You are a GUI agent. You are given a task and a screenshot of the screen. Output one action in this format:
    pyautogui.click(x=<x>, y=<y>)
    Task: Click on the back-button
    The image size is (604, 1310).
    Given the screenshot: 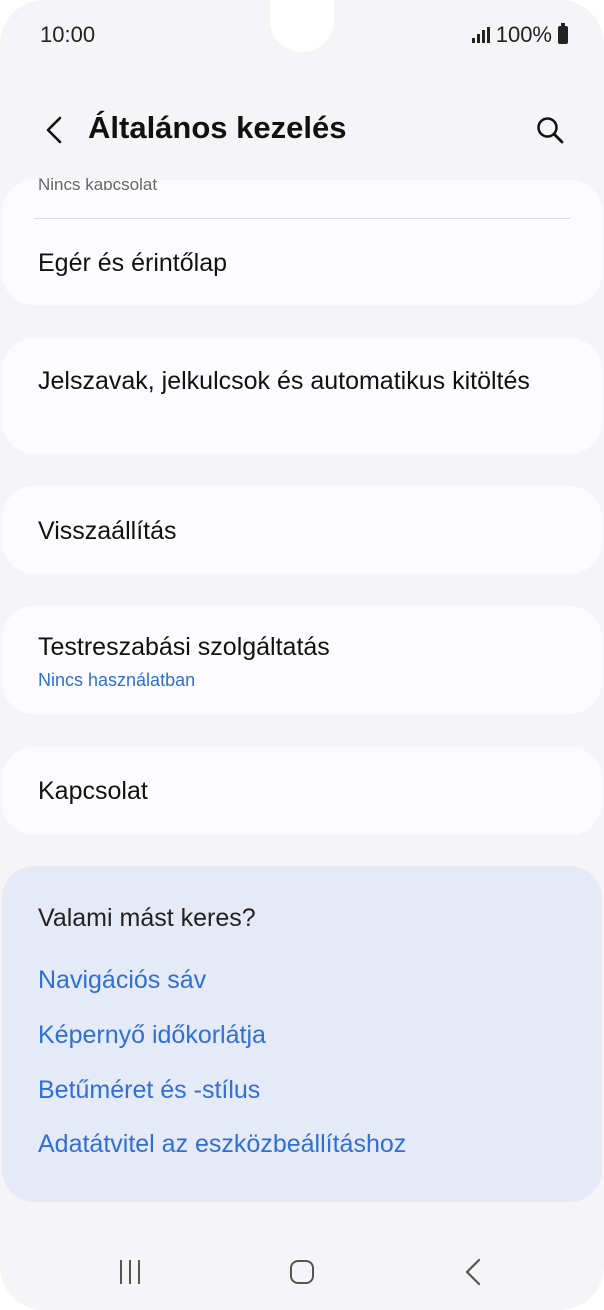 What is the action you would take?
    pyautogui.click(x=54, y=130)
    